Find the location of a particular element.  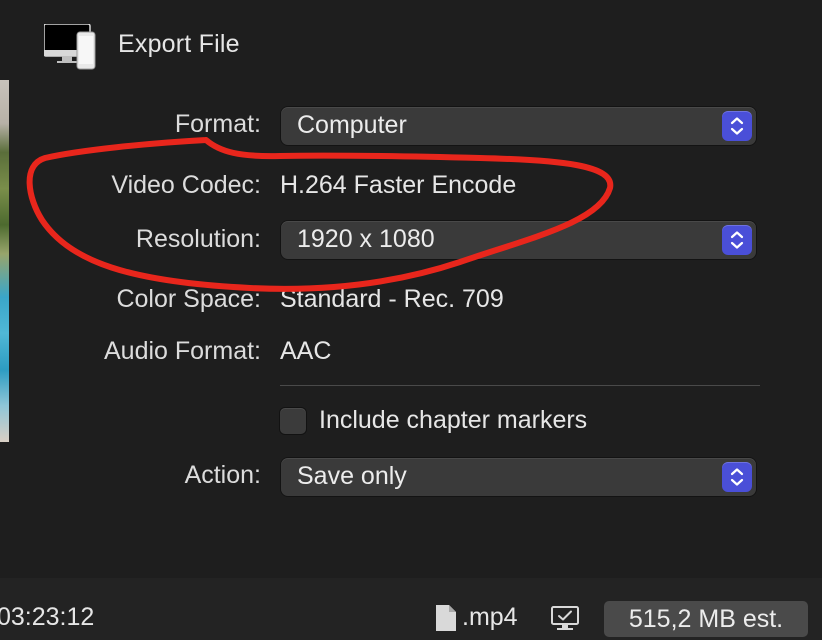

document-icon is located at coordinates (446, 618).